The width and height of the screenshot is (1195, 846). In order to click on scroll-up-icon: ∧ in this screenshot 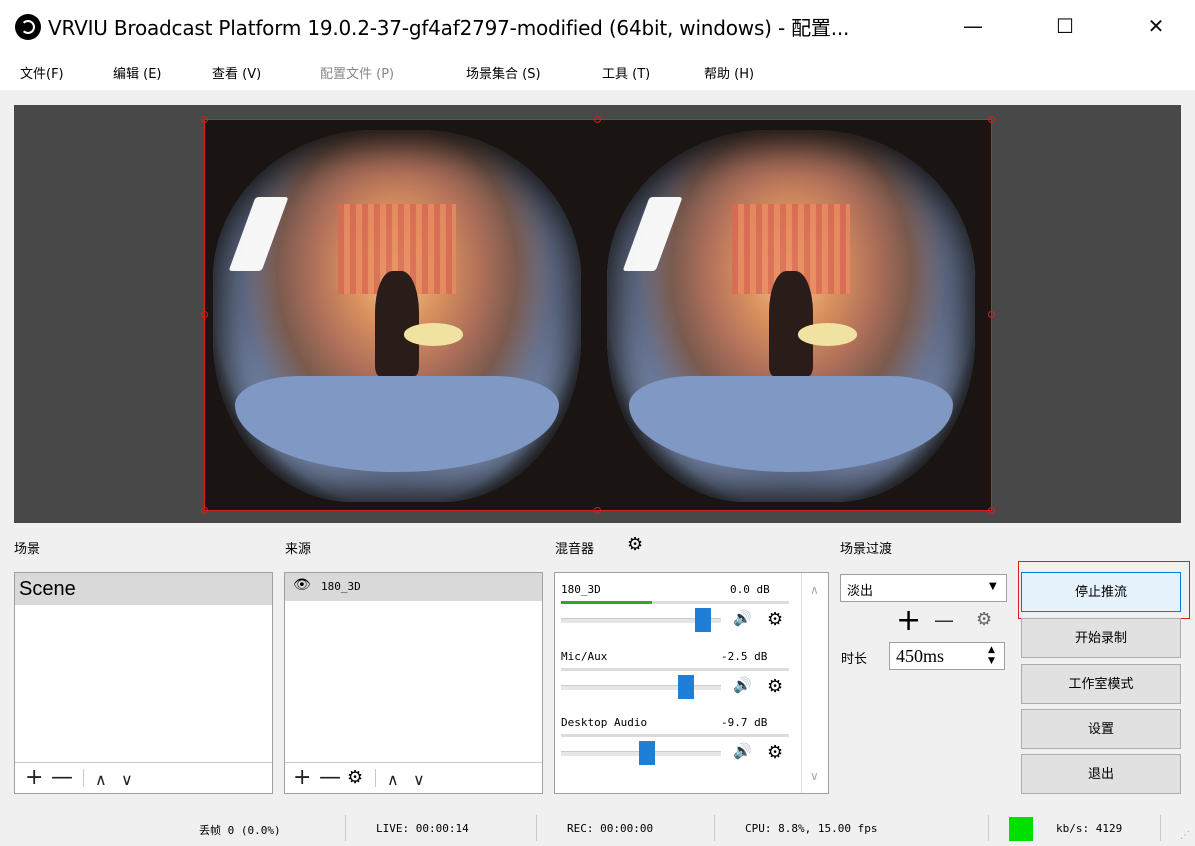, I will do `click(814, 590)`.